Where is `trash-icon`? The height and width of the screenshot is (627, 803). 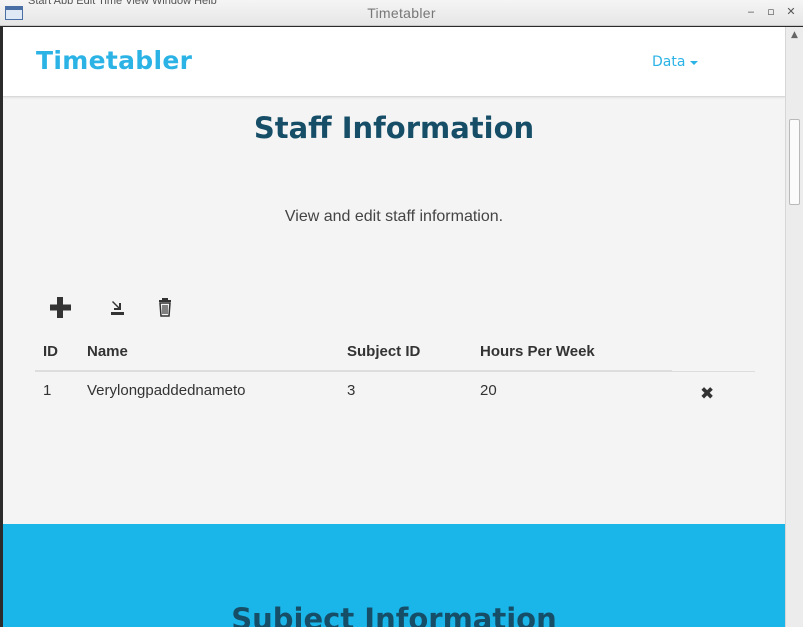
trash-icon is located at coordinates (165, 307).